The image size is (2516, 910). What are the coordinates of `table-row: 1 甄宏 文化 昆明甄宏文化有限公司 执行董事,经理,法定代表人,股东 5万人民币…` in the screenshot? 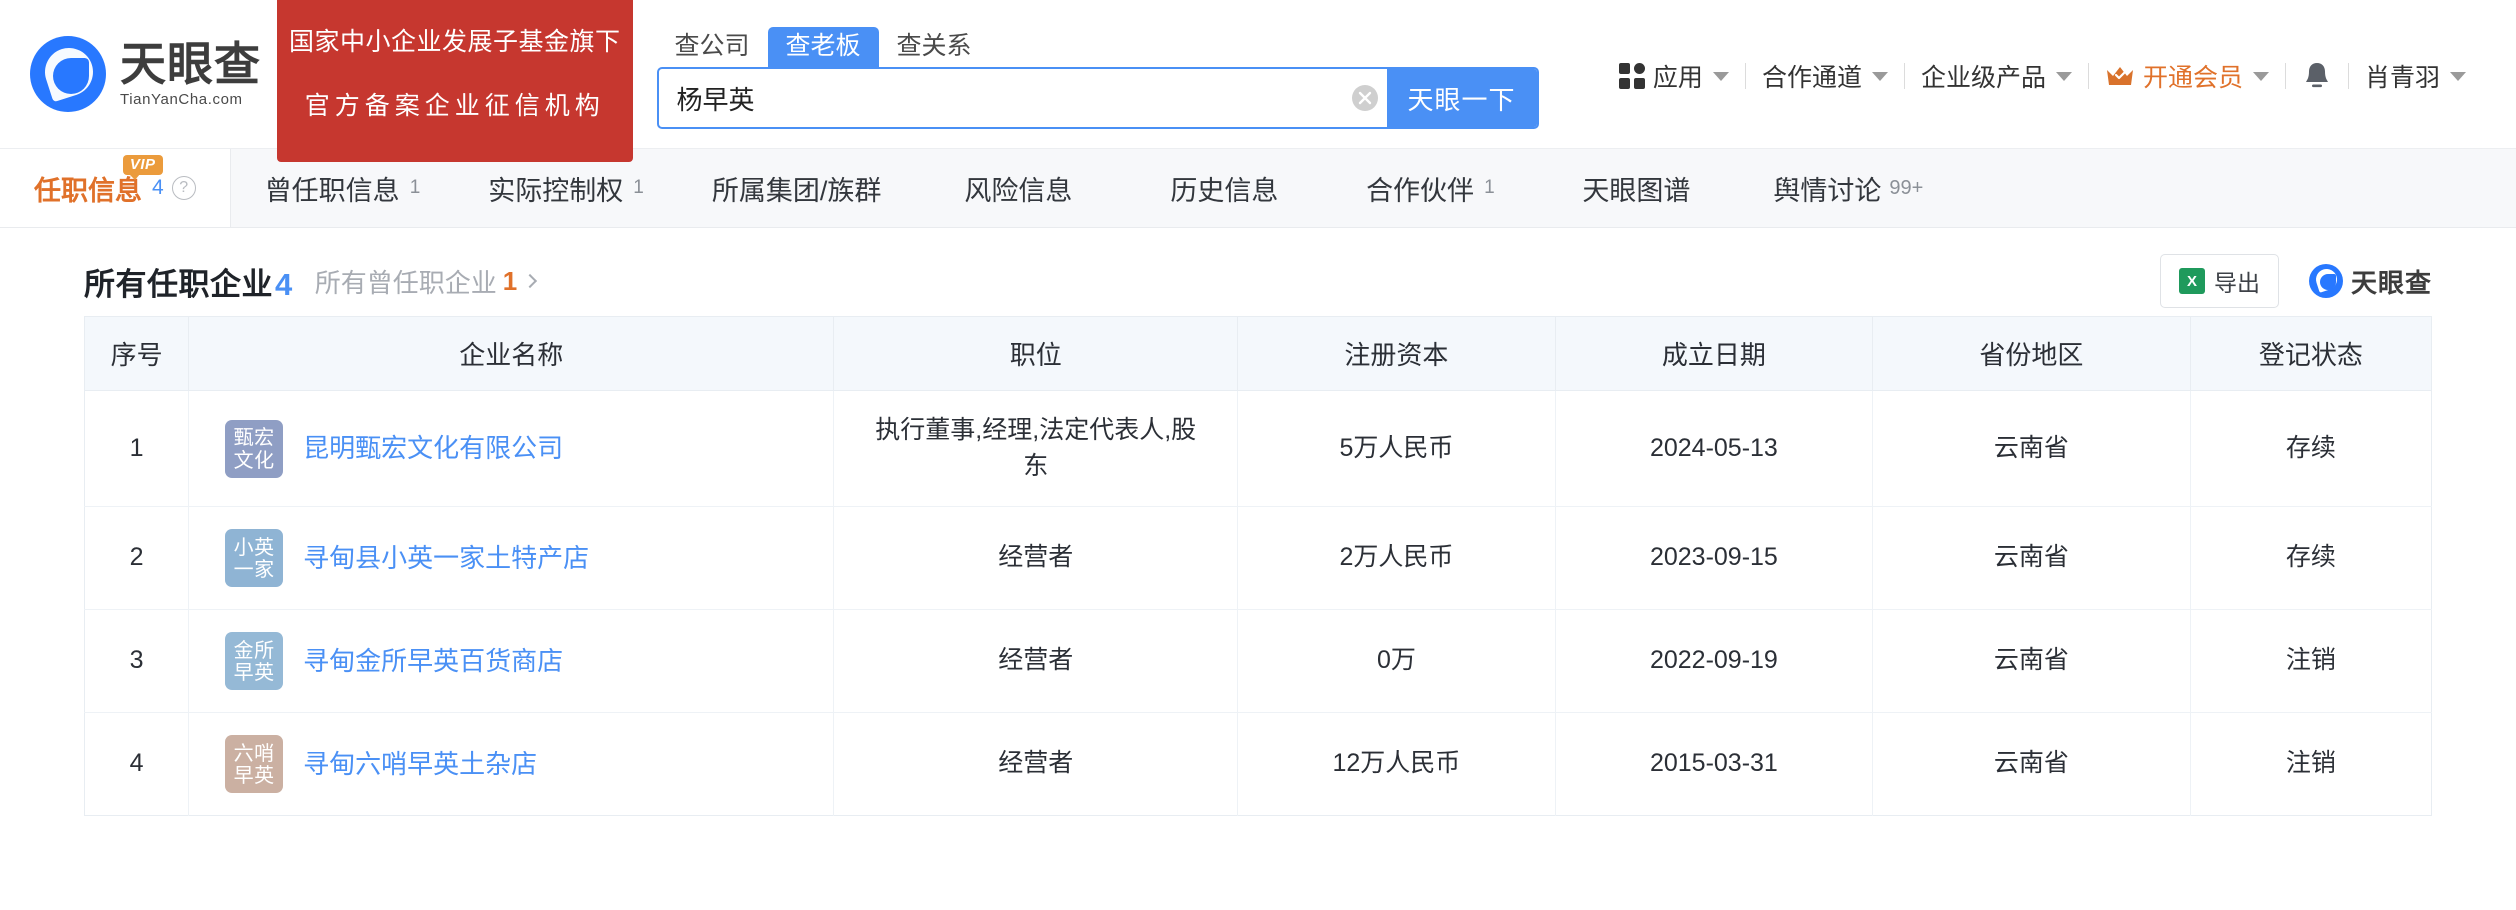 It's located at (1258, 448).